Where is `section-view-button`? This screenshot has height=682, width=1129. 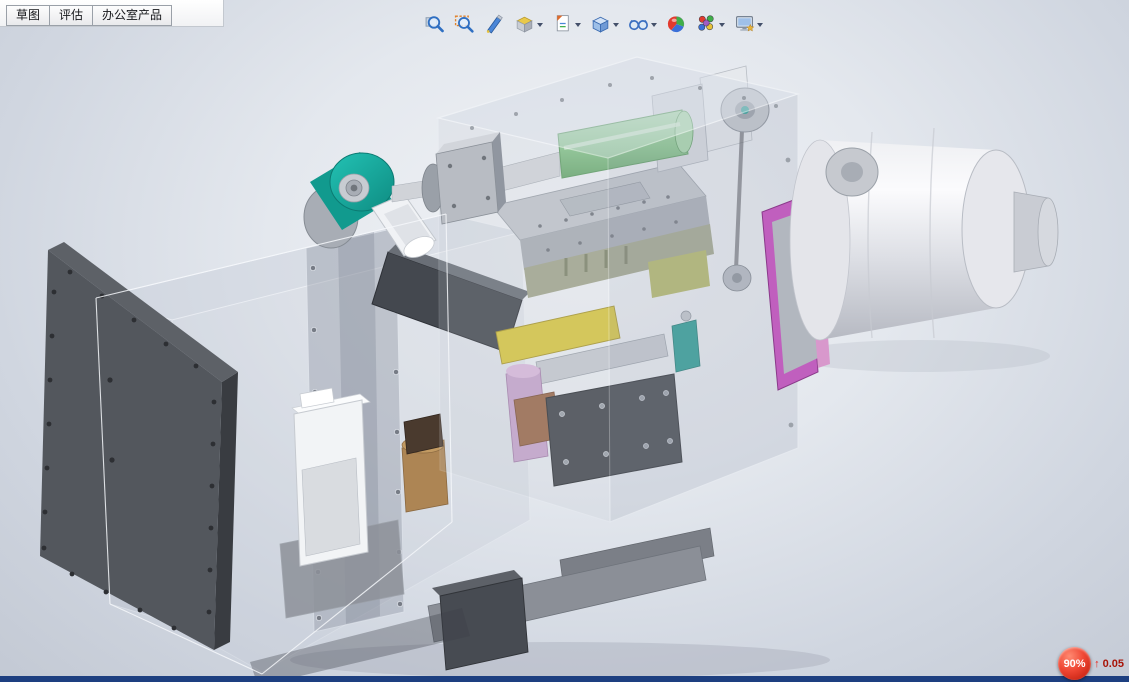
section-view-button is located at coordinates (528, 23).